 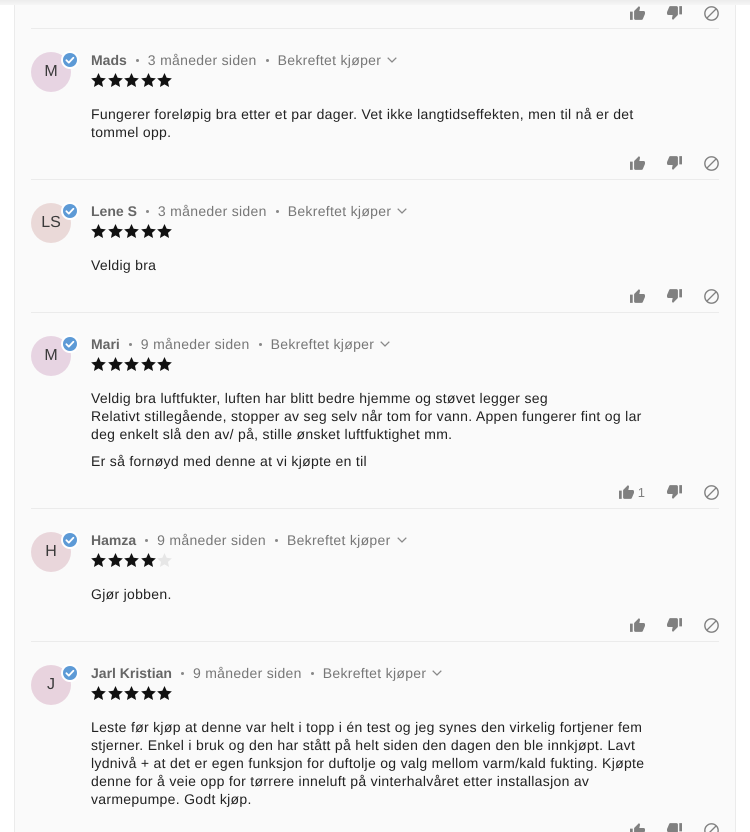 I want to click on review-text: Veldig bra luftfukter, luften har blitt bedre hjemme og støvet legger seg Relativt stillegående, stopper av seg selv når tom for vann. Appen fungerer fint og lar deg enkelt slå den av/ på, stille ønsket luftfuktighet mm., so click(x=367, y=416).